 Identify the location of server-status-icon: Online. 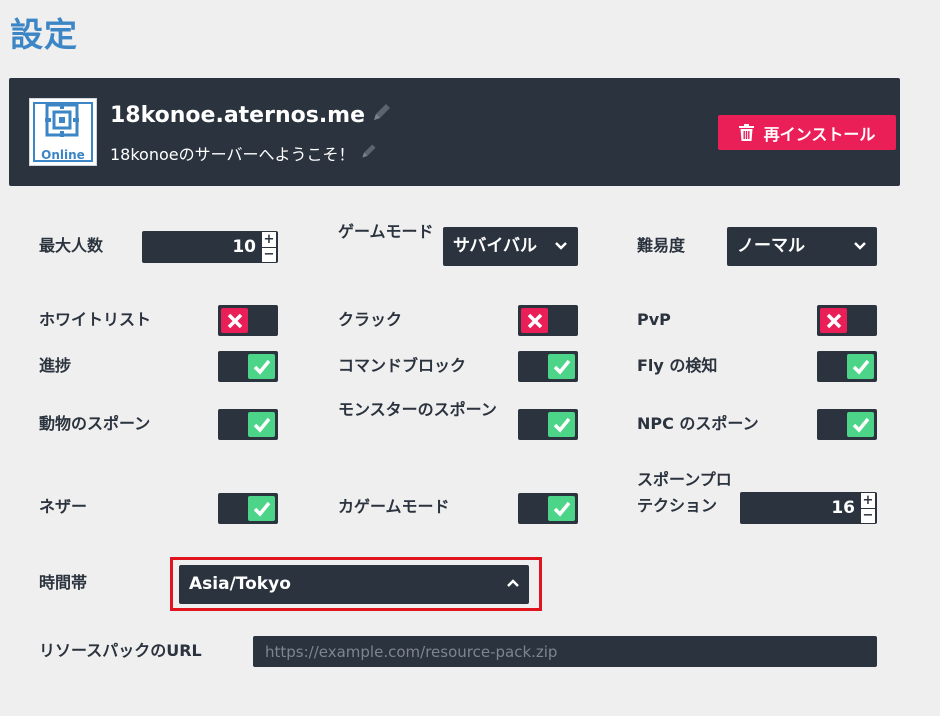
(63, 132).